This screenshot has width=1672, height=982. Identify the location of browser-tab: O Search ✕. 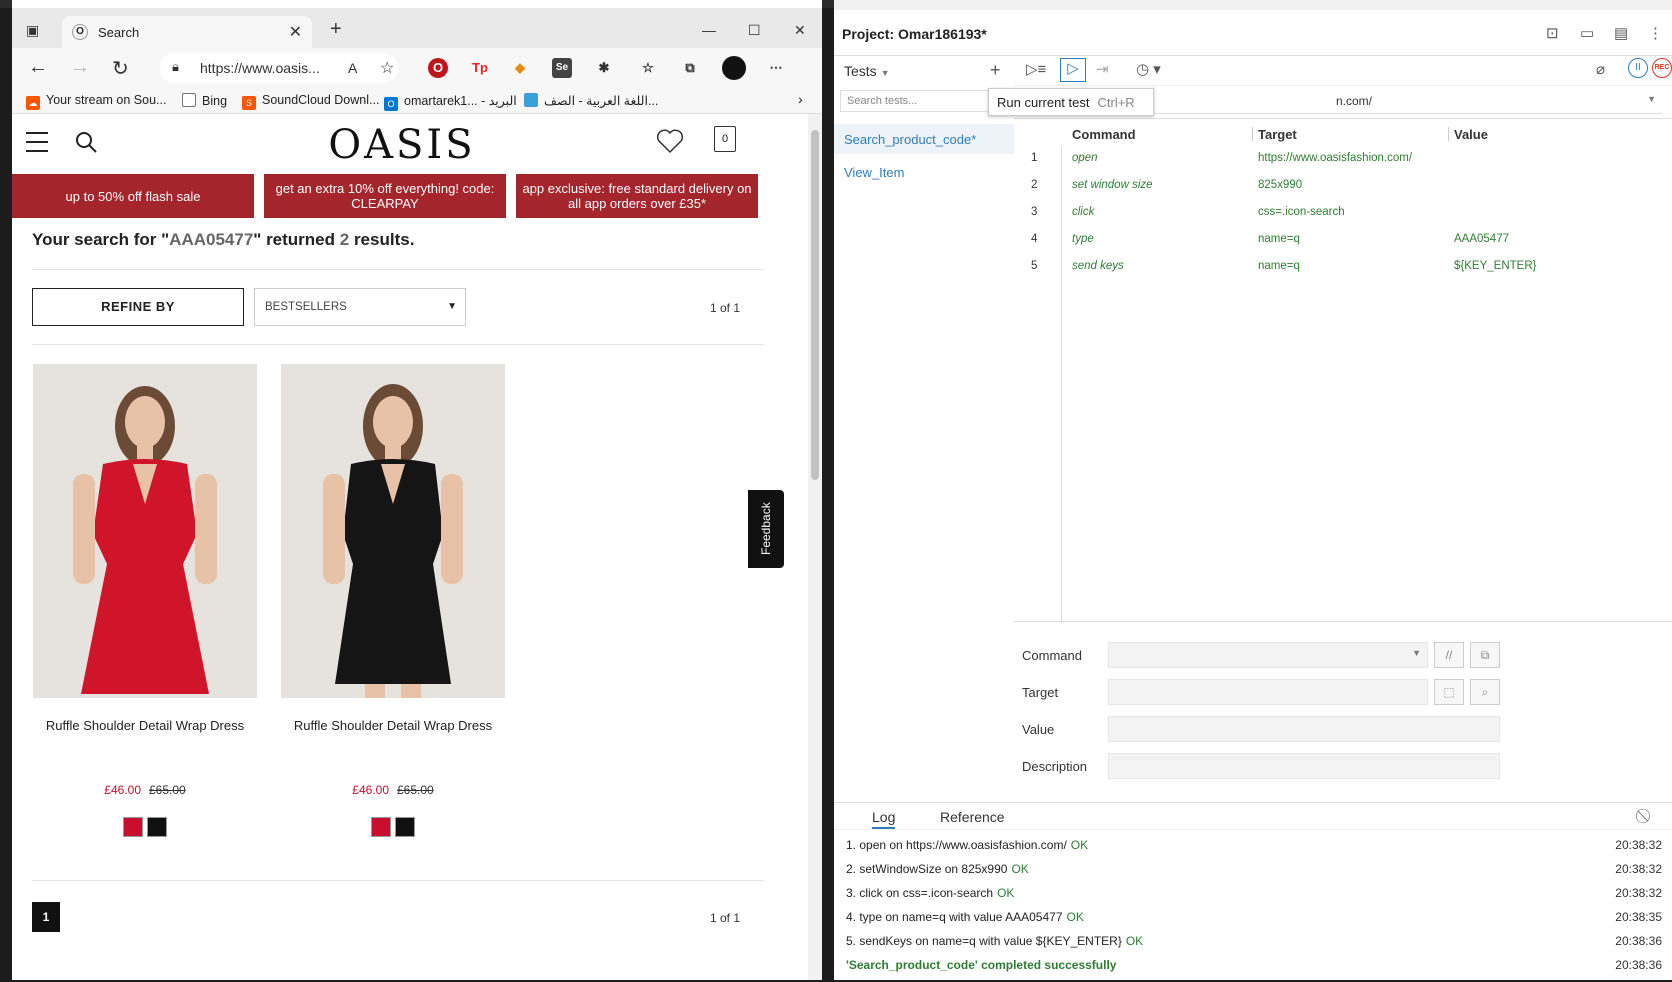
(187, 32).